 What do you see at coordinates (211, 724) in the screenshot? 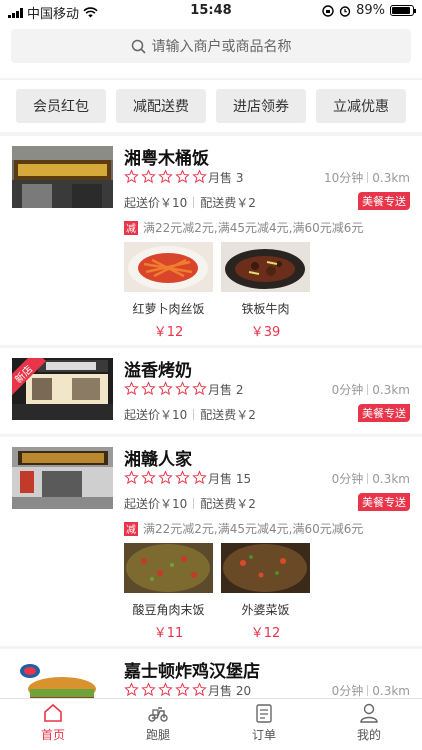
I see `bottom-tab-bar: 首页 跑腿 订单 我的` at bounding box center [211, 724].